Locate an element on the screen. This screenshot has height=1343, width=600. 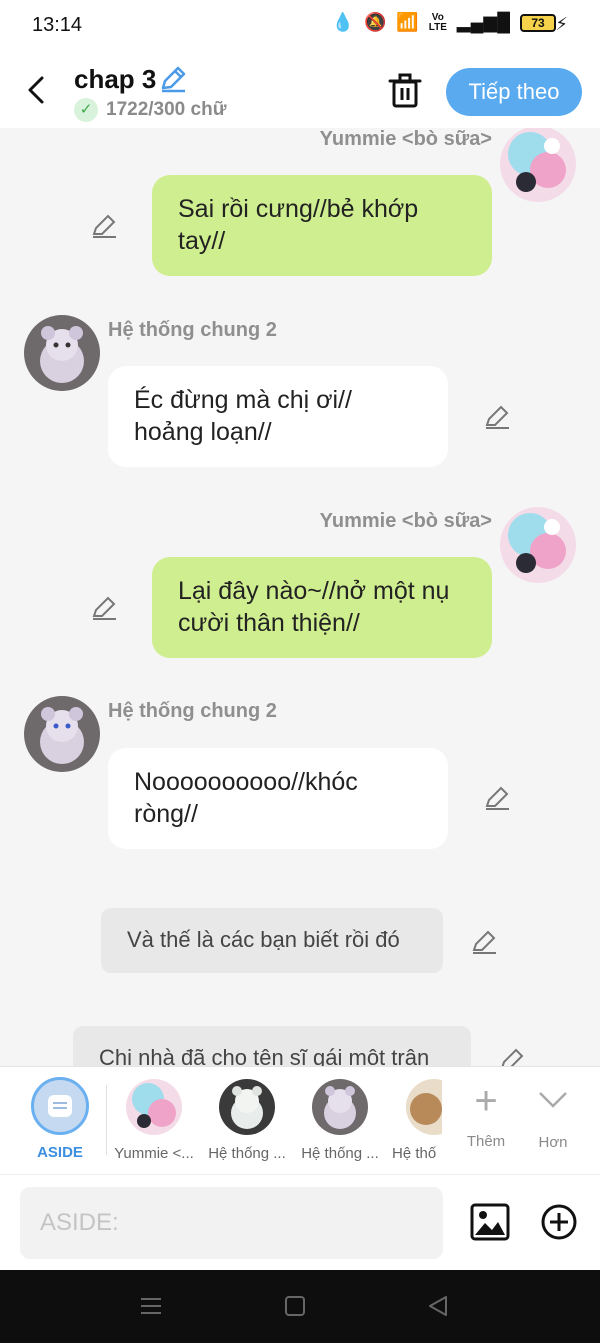
aside-speaker-icon is located at coordinates (60, 1106).